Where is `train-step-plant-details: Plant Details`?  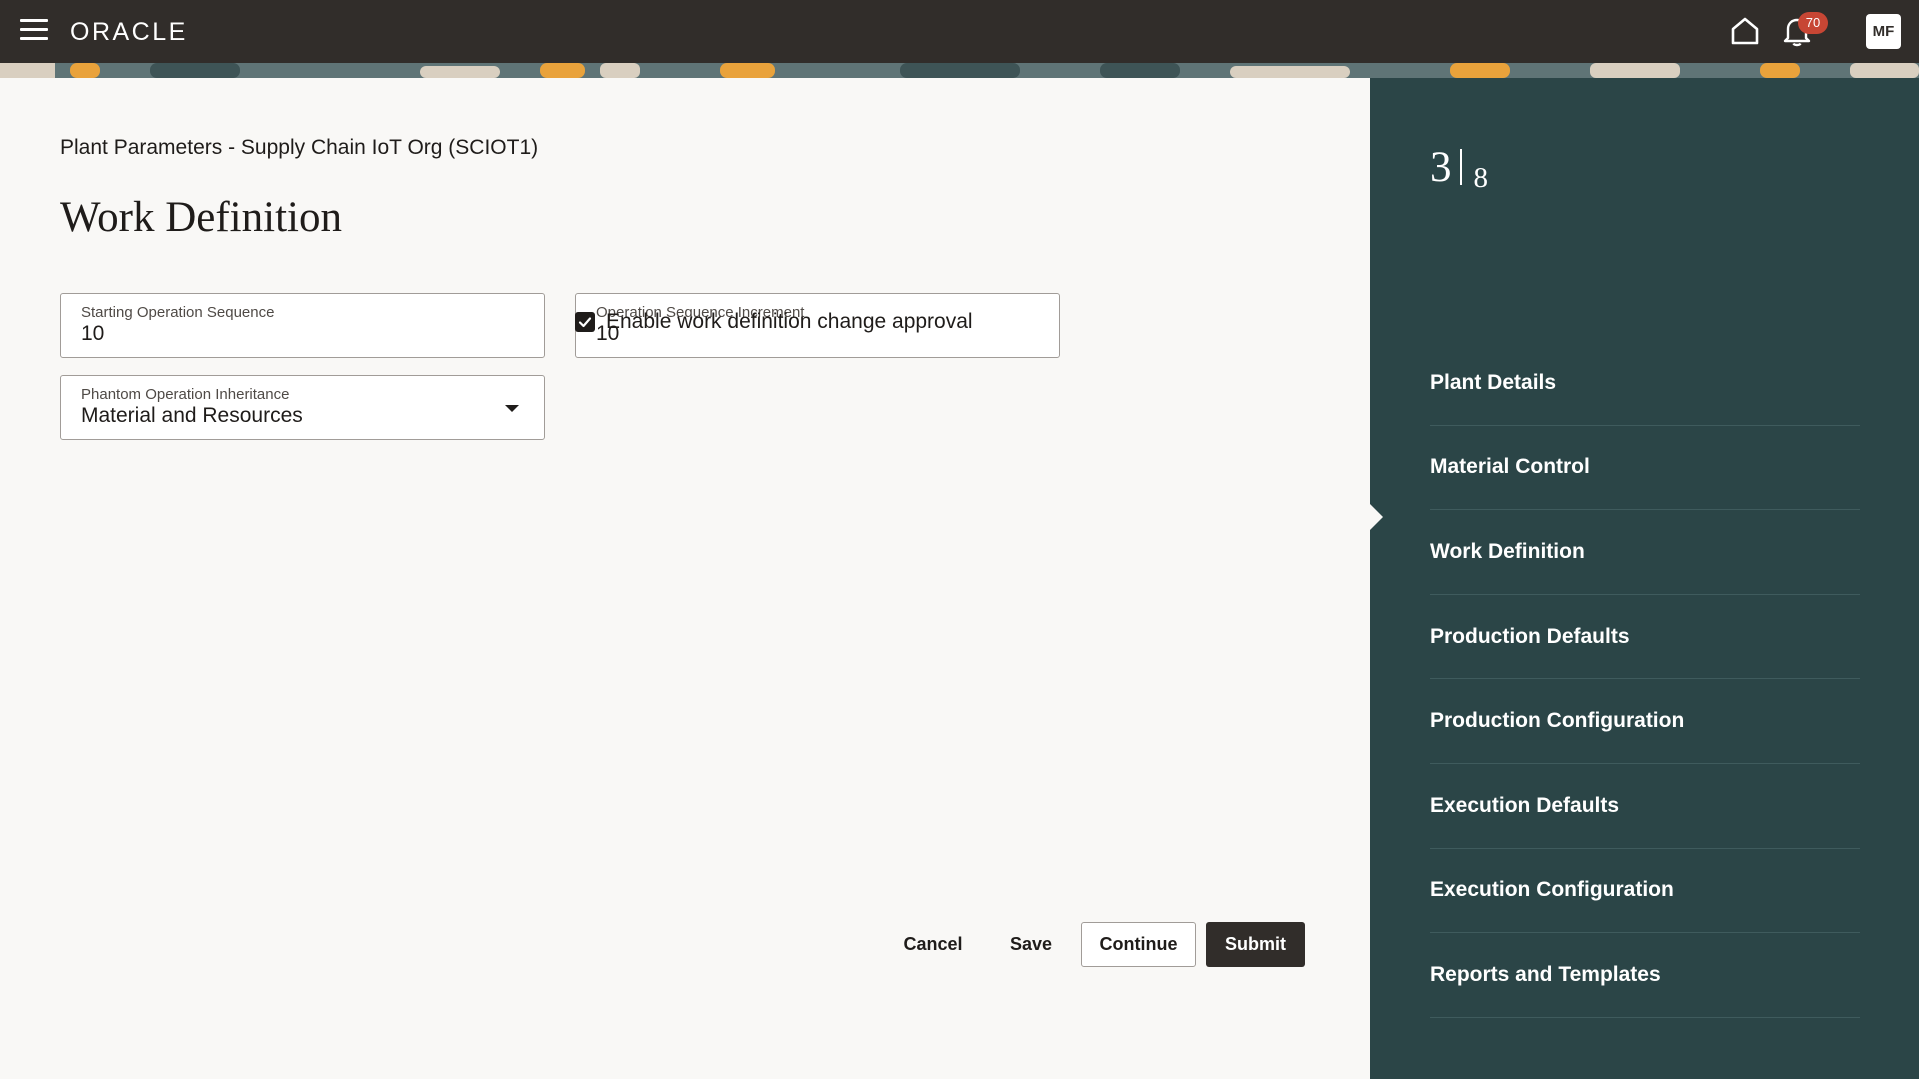
train-step-plant-details: Plant Details is located at coordinates (1645, 383).